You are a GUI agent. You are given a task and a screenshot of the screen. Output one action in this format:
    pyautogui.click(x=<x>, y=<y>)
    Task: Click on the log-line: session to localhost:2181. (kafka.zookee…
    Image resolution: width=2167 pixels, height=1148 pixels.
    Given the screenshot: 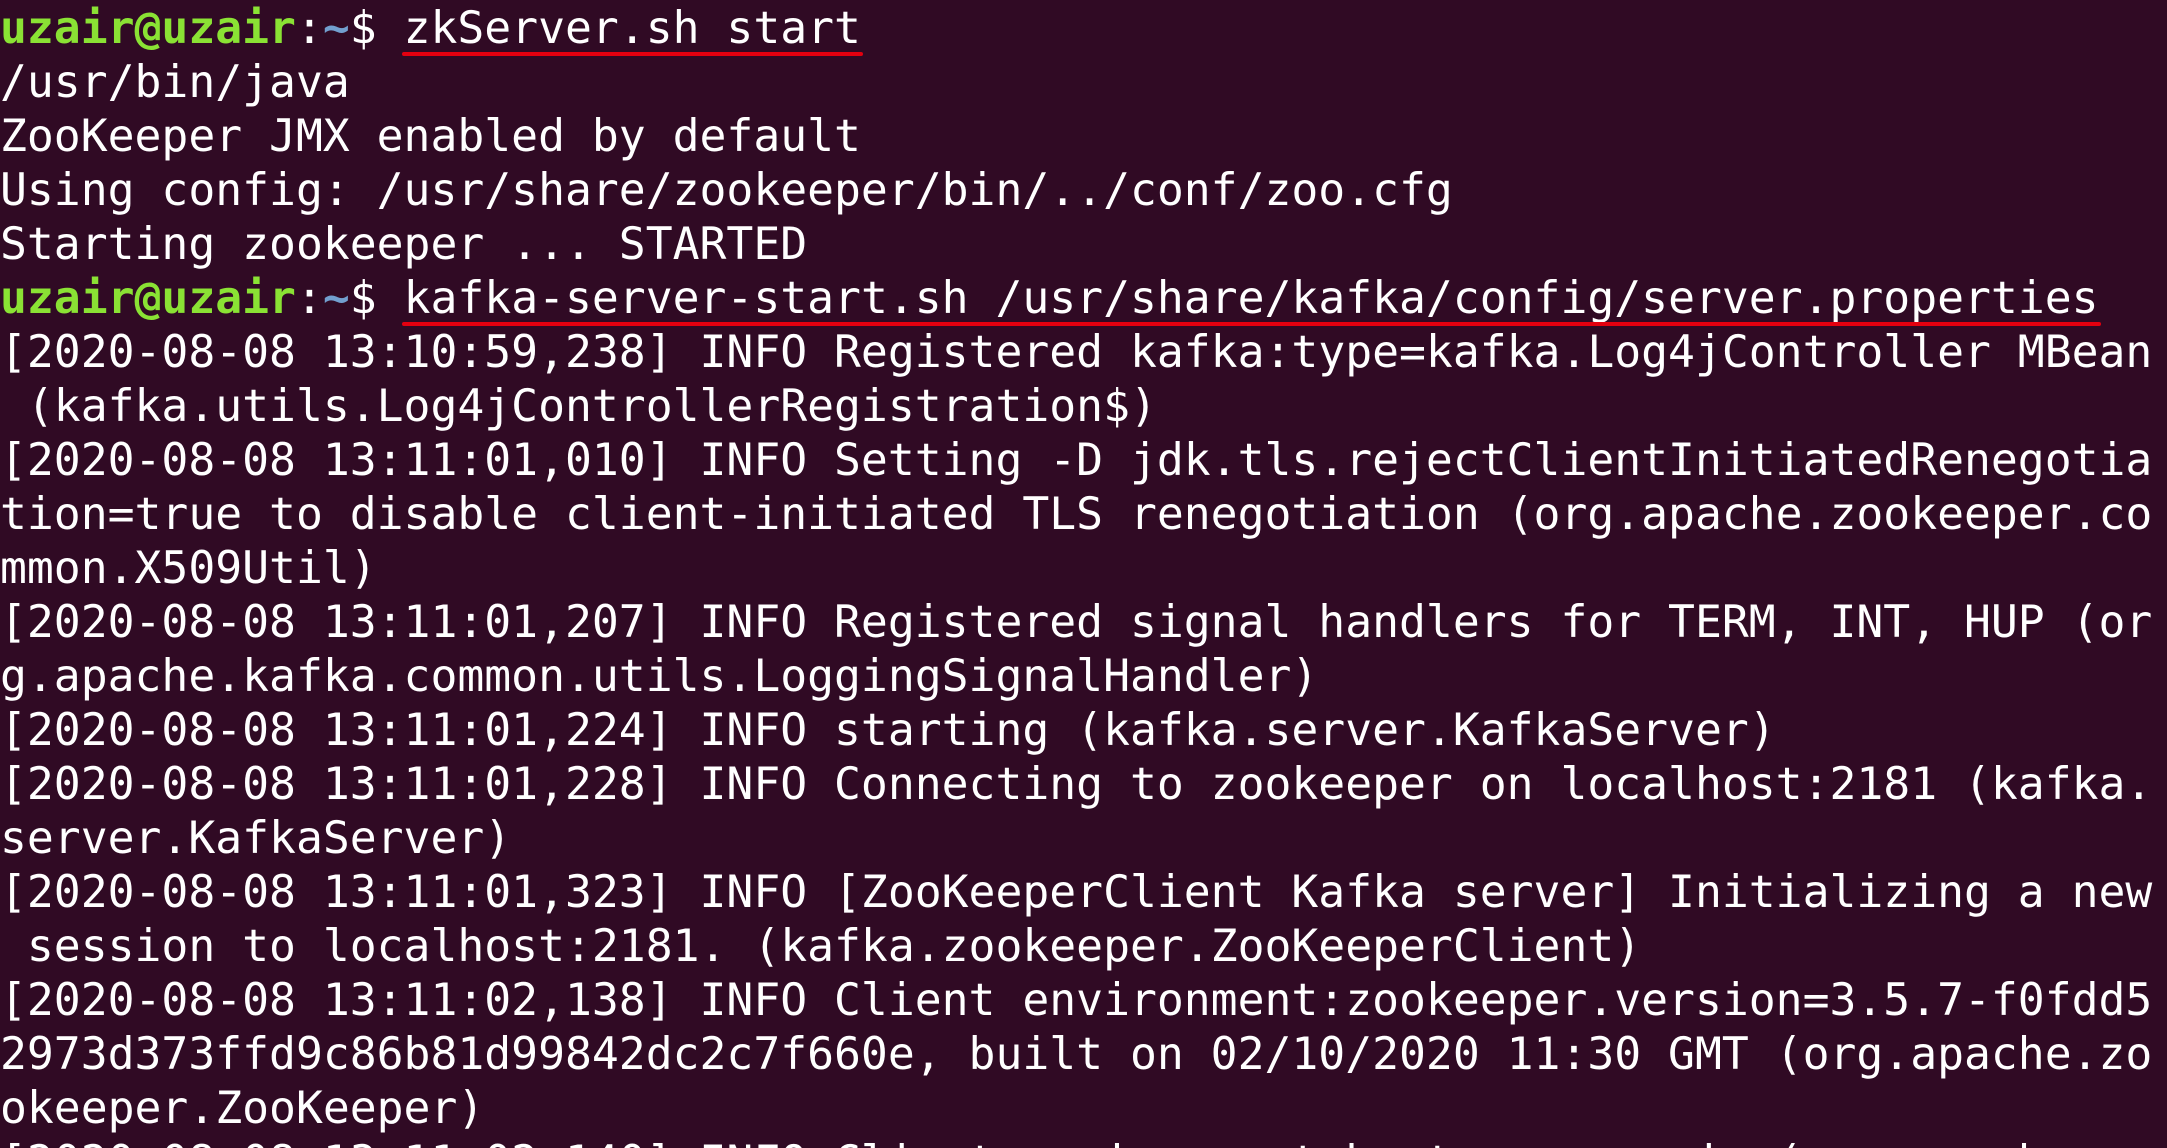 What is the action you would take?
    pyautogui.click(x=821, y=946)
    